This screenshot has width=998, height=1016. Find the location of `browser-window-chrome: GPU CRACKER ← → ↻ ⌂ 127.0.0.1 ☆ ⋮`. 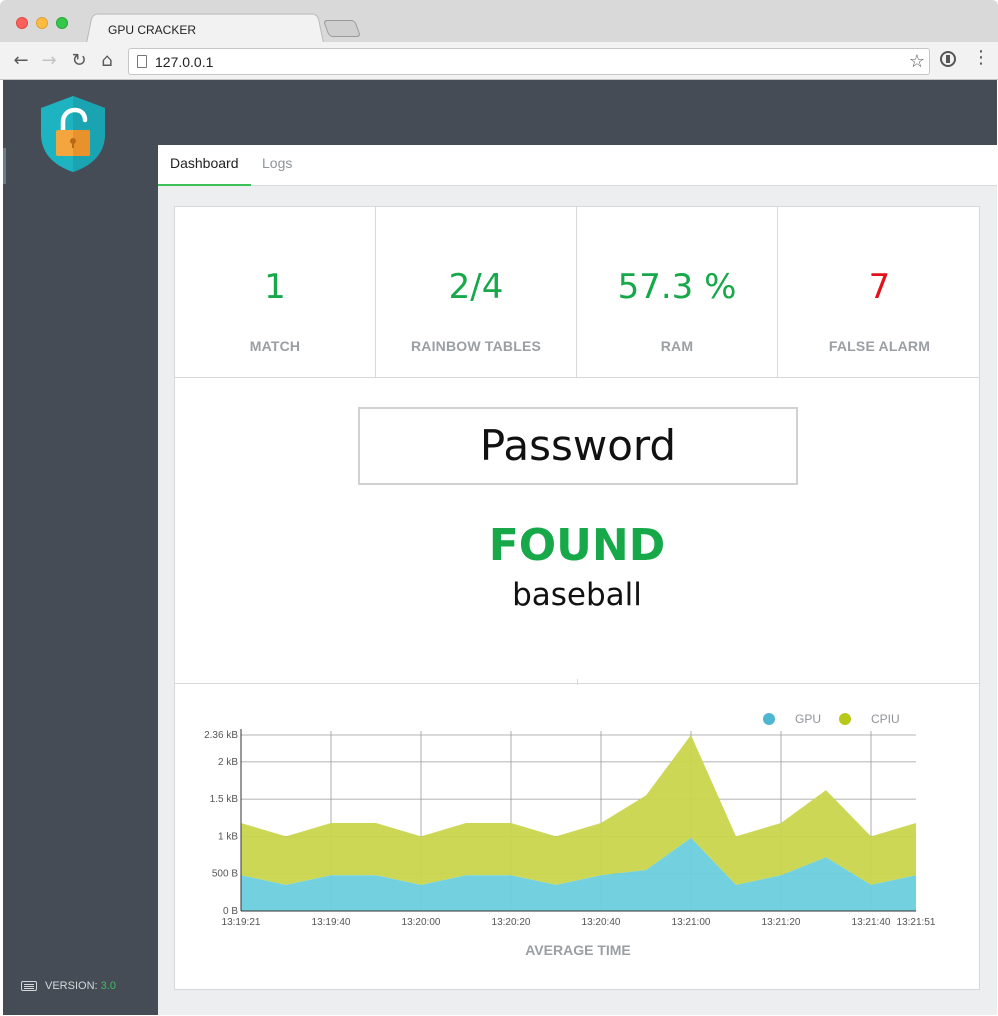

browser-window-chrome: GPU CRACKER ← → ↻ ⌂ 127.0.0.1 ☆ ⋮ is located at coordinates (499, 40).